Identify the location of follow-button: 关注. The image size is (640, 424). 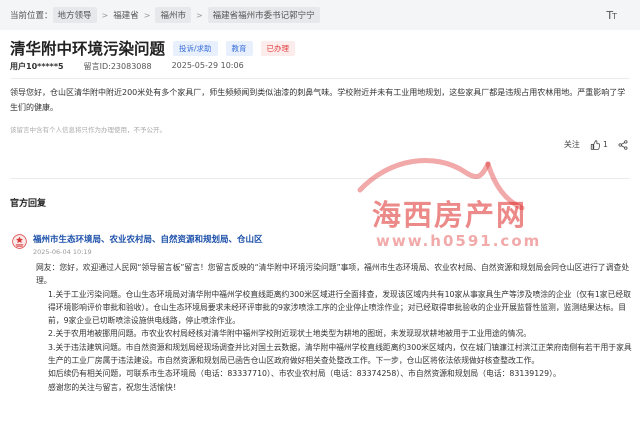
(572, 144).